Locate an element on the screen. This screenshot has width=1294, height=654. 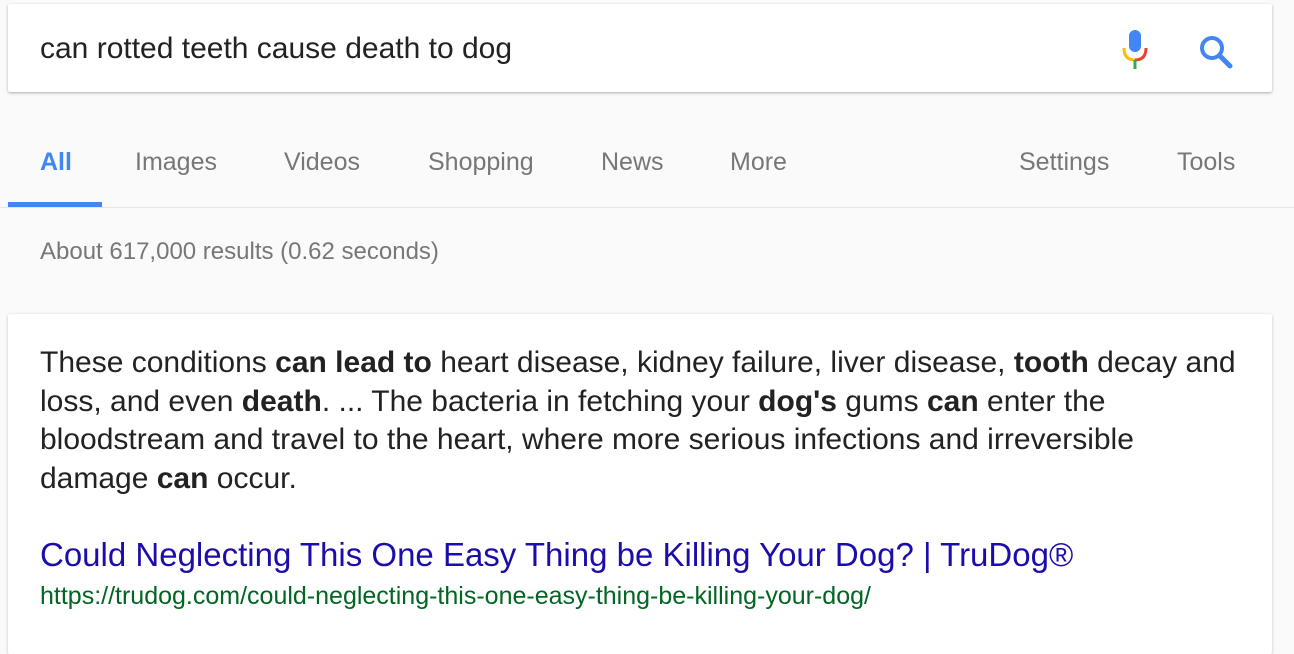
result-stats: About 617,000 results (0.62 seconds) is located at coordinates (239, 251).